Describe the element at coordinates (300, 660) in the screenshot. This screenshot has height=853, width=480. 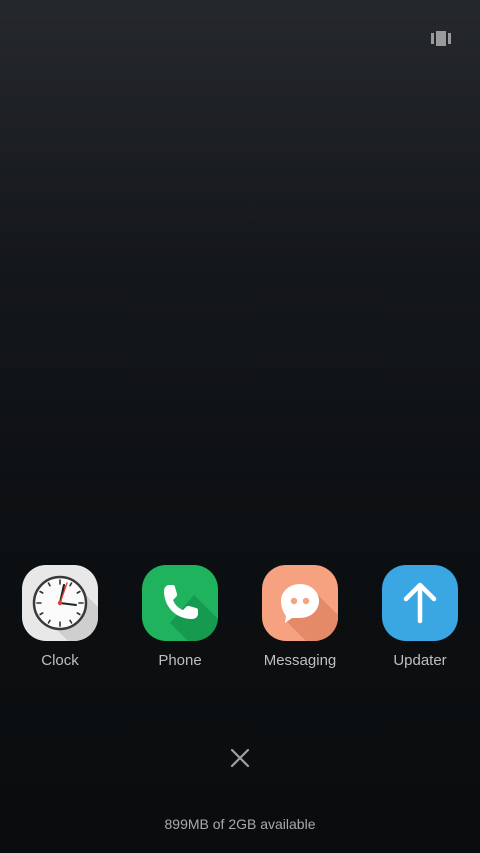
I see `app-label-messaging: Messaging` at that location.